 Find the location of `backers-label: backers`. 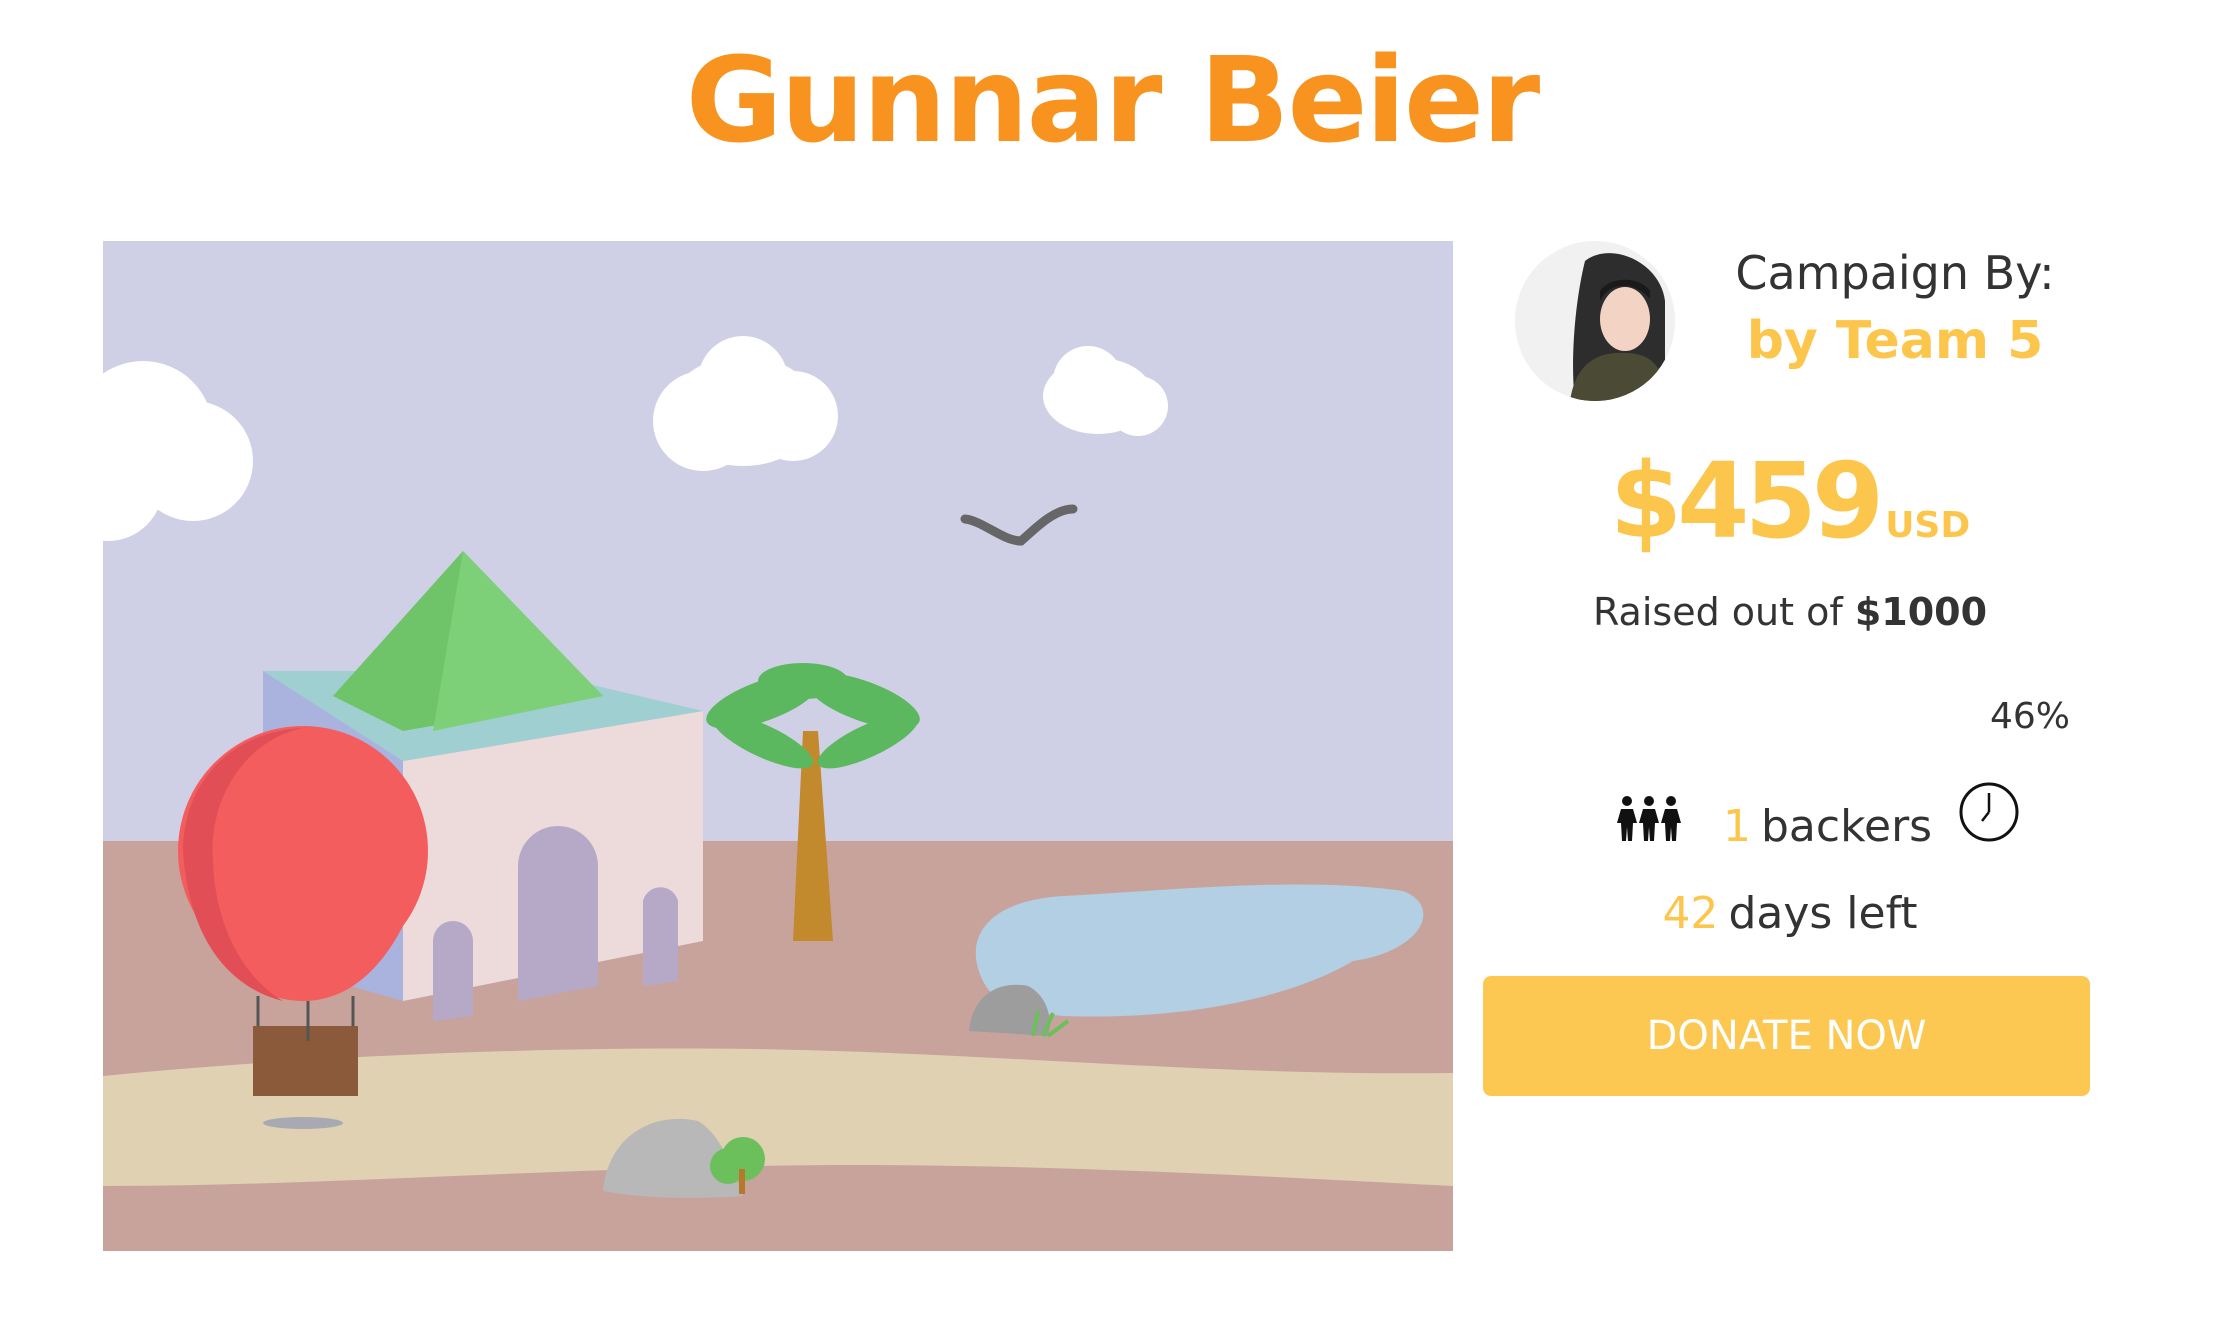

backers-label: backers is located at coordinates (1847, 826).